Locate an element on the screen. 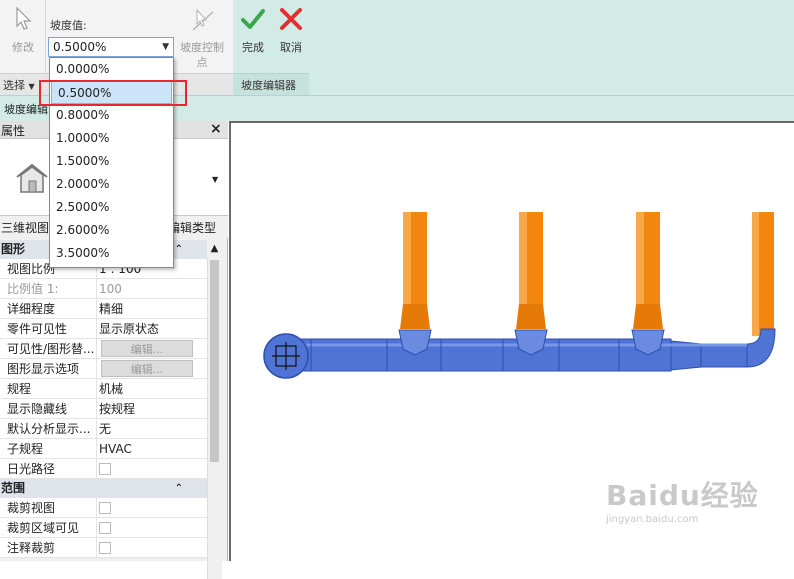 This screenshot has height=579, width=794. dropdown-option: 3.5000% is located at coordinates (111, 253).